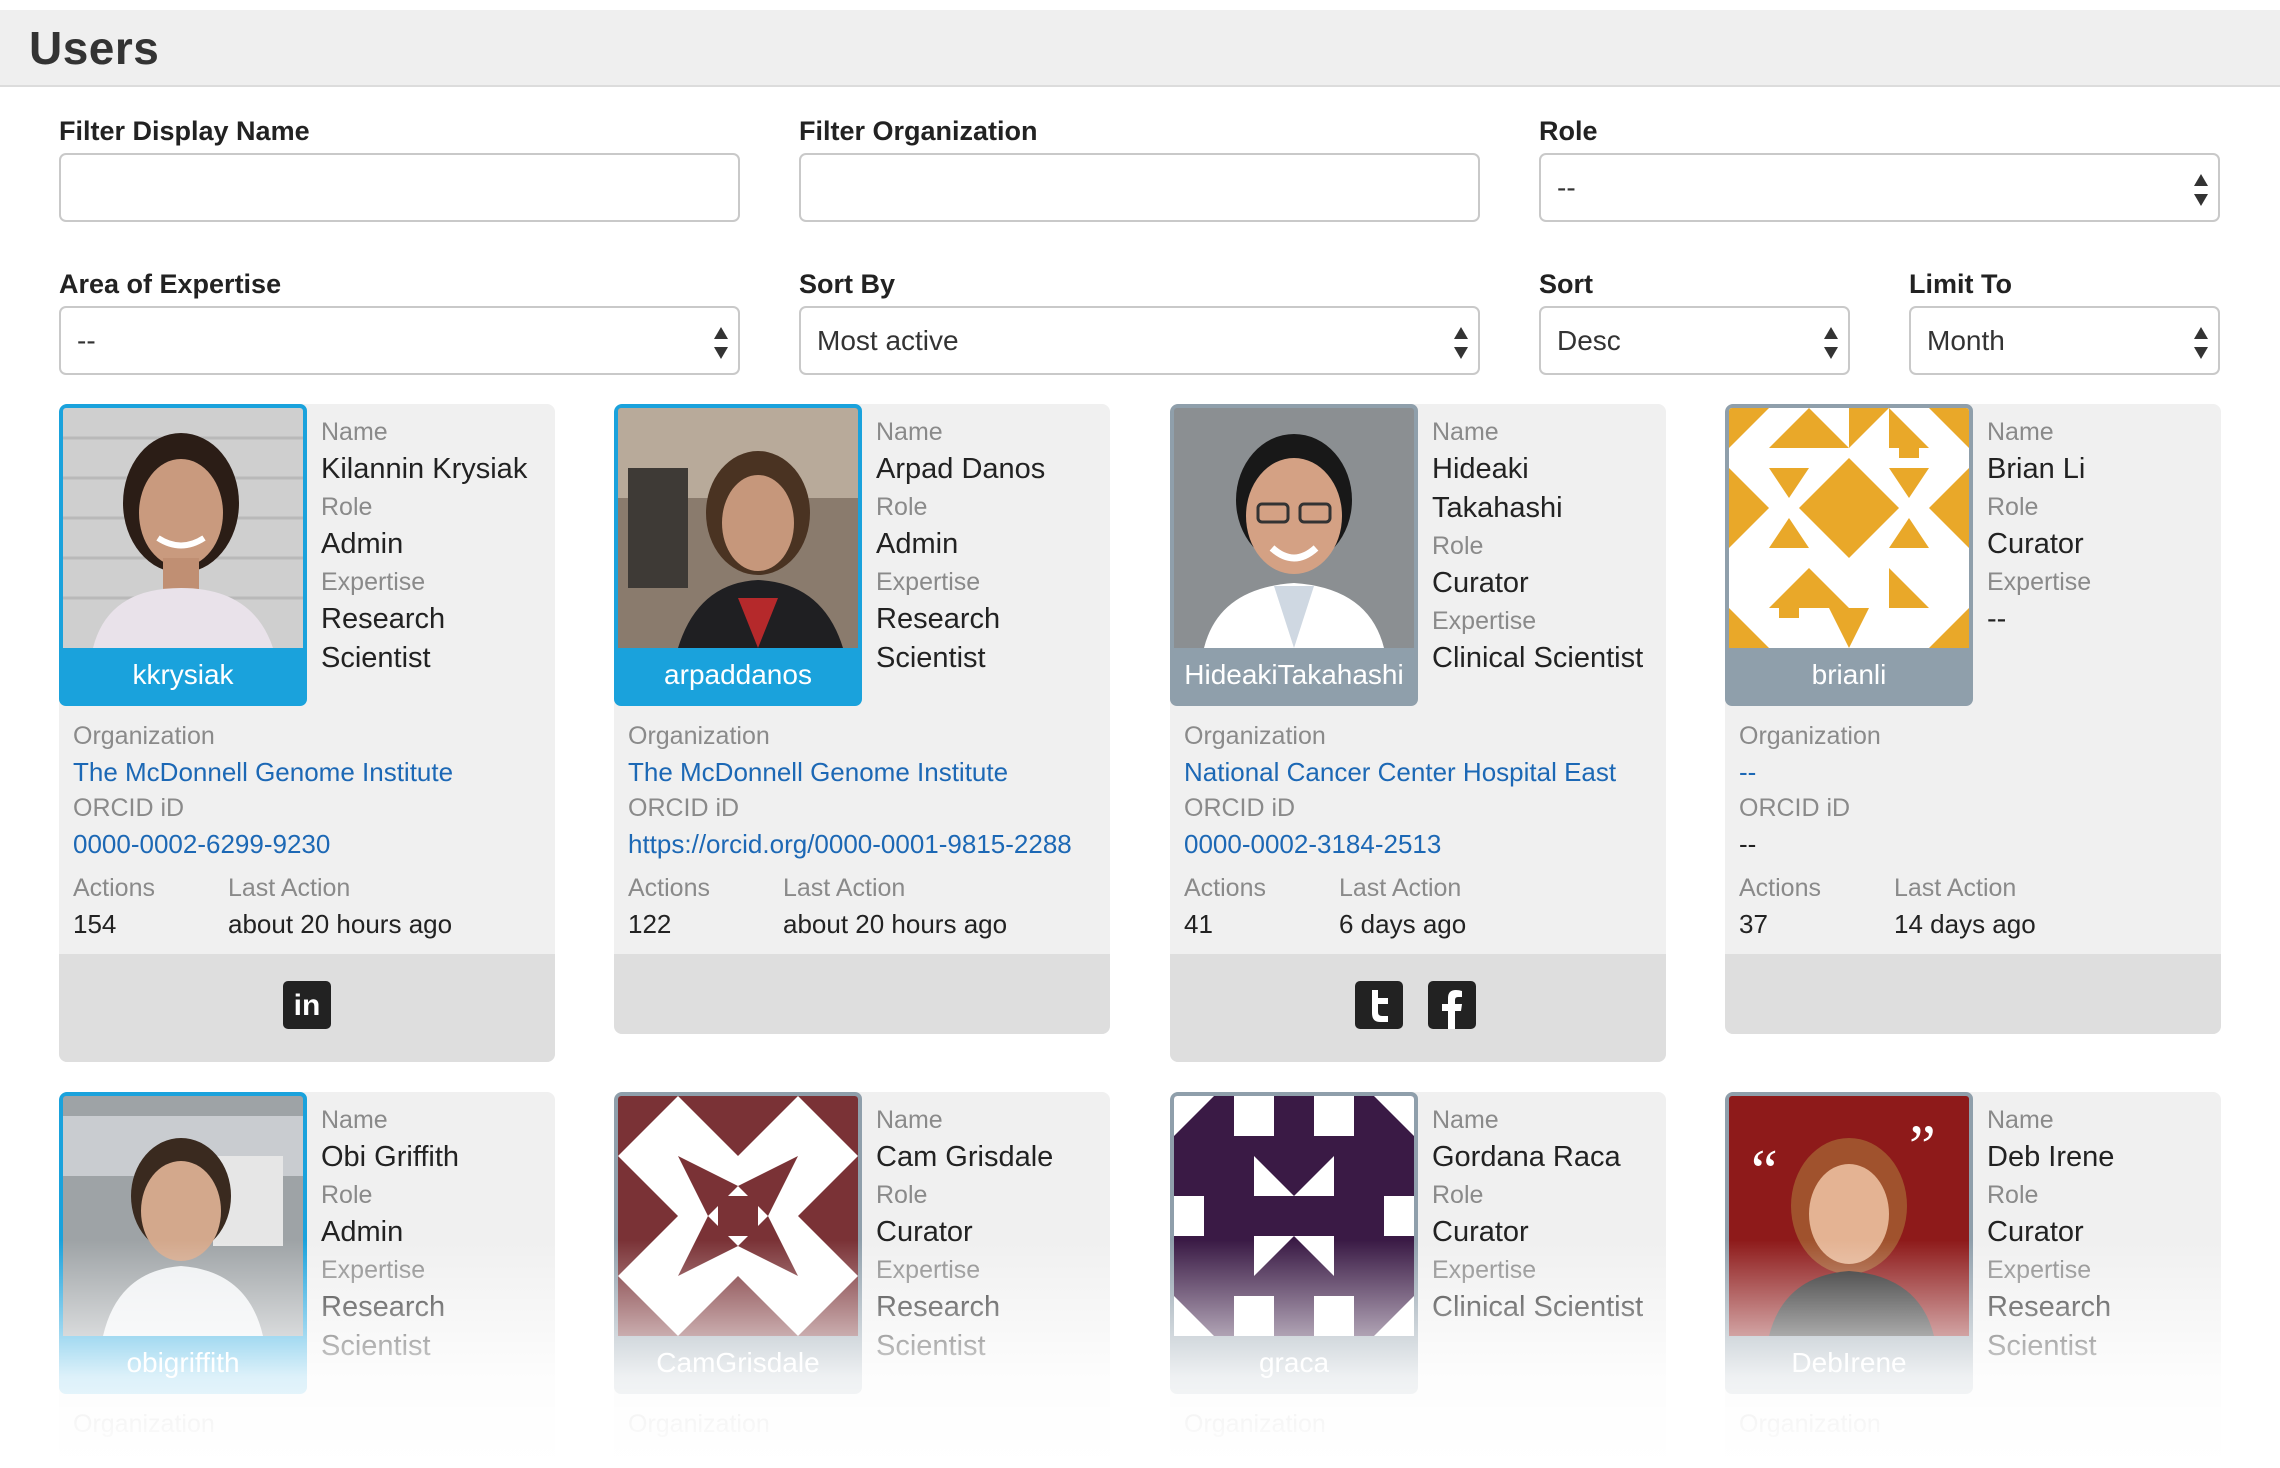 The height and width of the screenshot is (1468, 2280). What do you see at coordinates (738, 1363) in the screenshot?
I see `username-label: CamGrisdale` at bounding box center [738, 1363].